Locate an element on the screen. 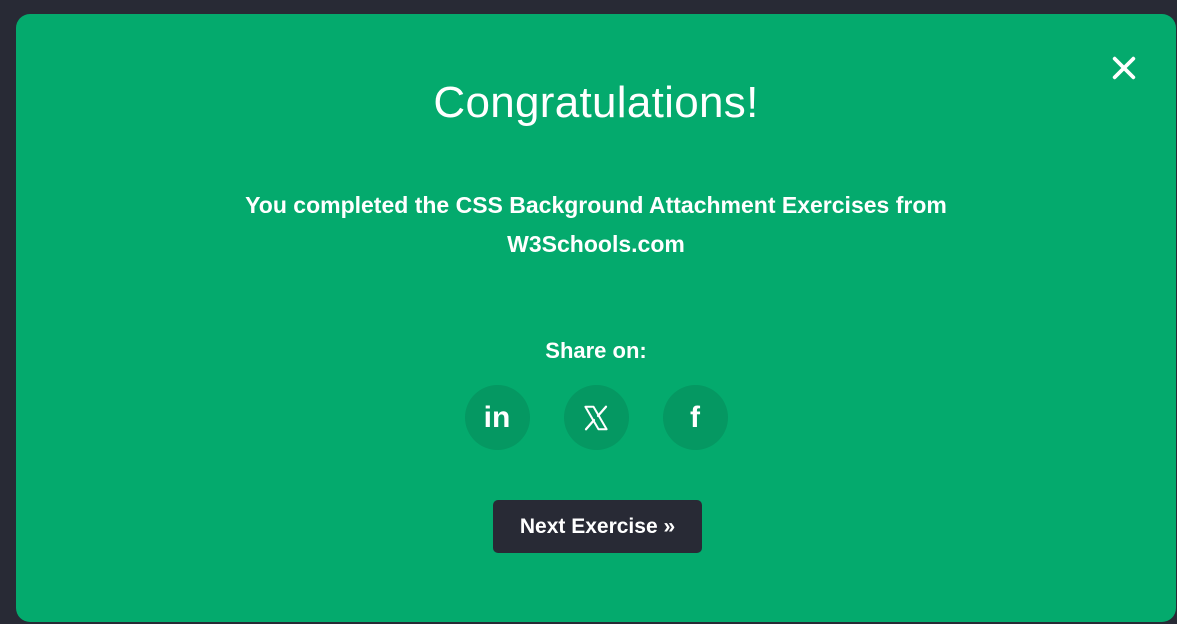 The image size is (1177, 624). share-linkedin-button: in is located at coordinates (497, 417).